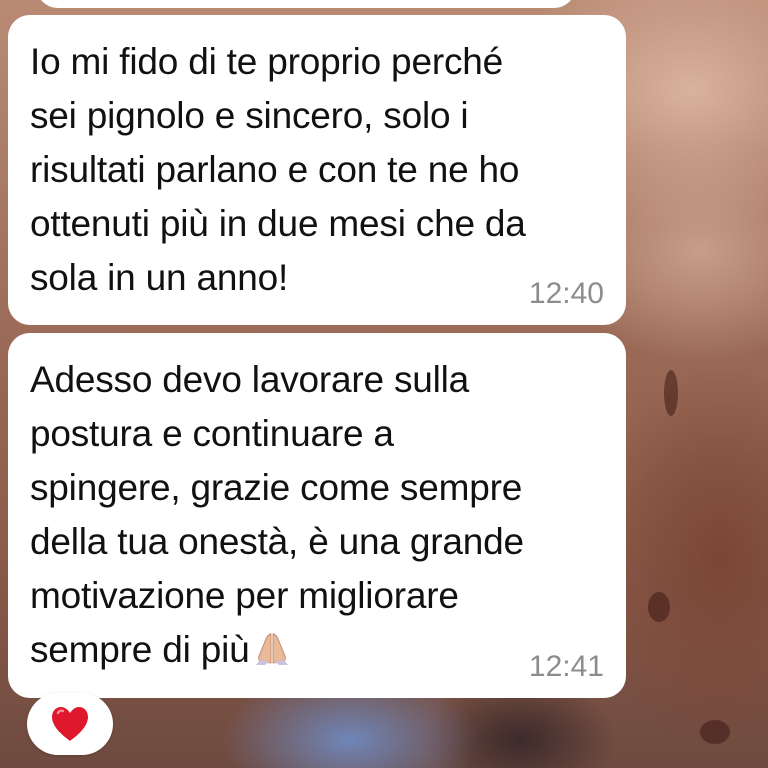 The width and height of the screenshot is (768, 768). I want to click on previous-message-bubble, so click(306, 4).